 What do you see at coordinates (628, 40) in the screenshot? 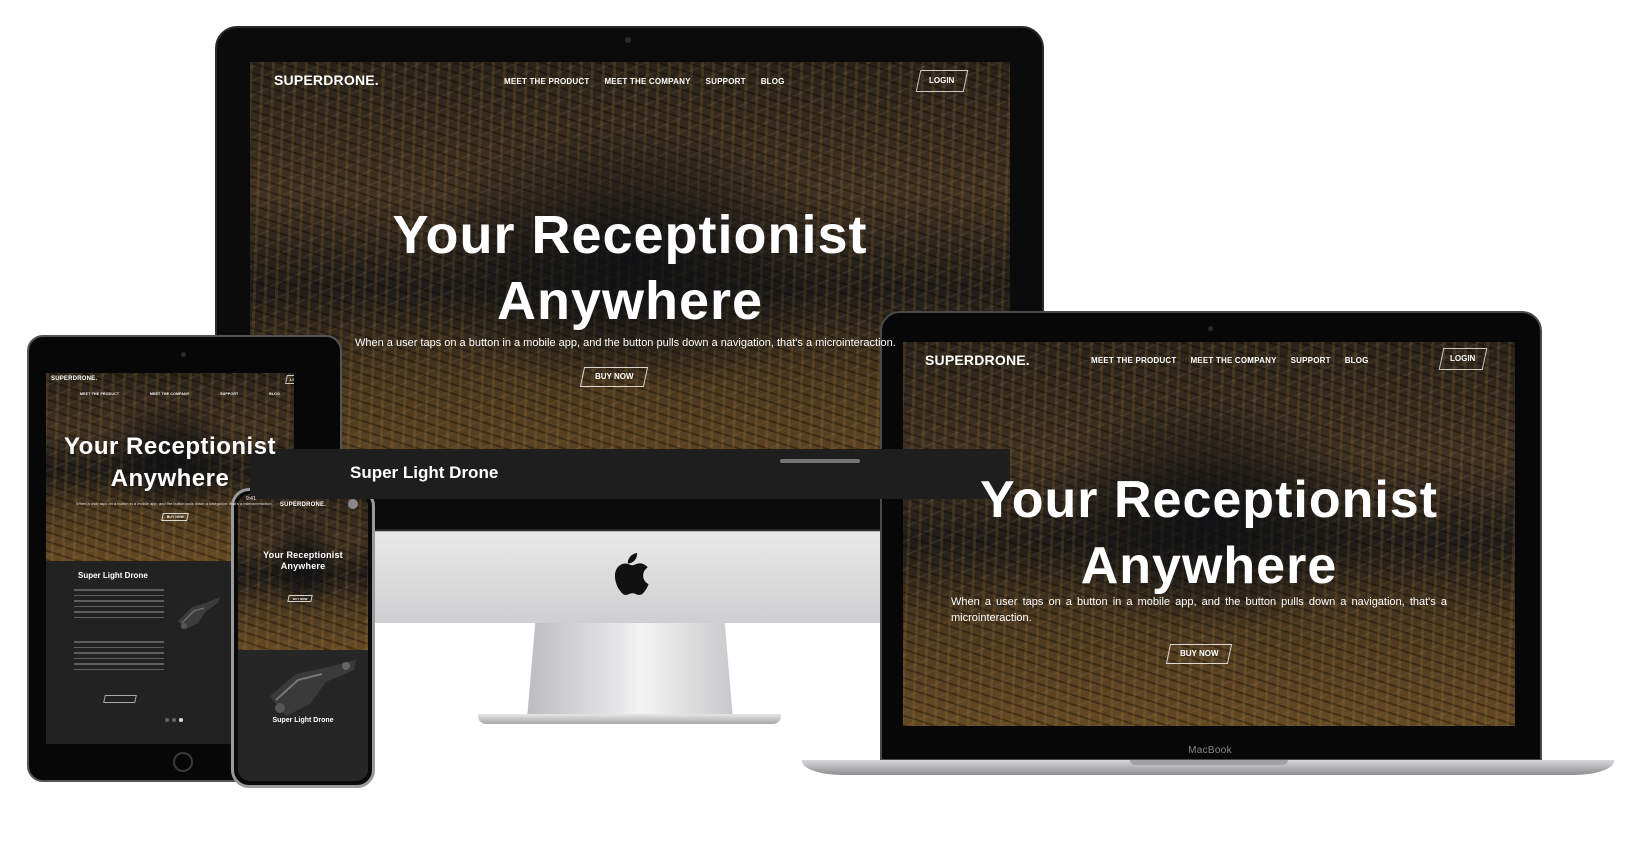
I see `imac-camera` at bounding box center [628, 40].